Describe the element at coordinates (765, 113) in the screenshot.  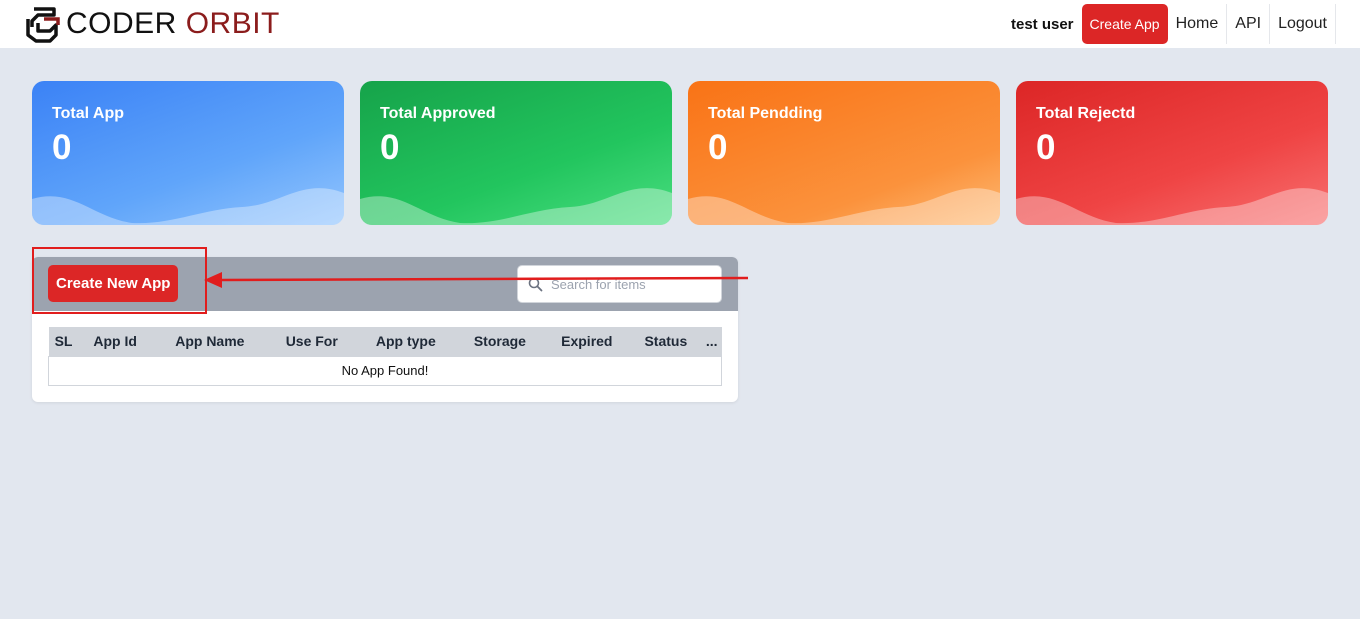
I see `stat-label: Total Pendding` at that location.